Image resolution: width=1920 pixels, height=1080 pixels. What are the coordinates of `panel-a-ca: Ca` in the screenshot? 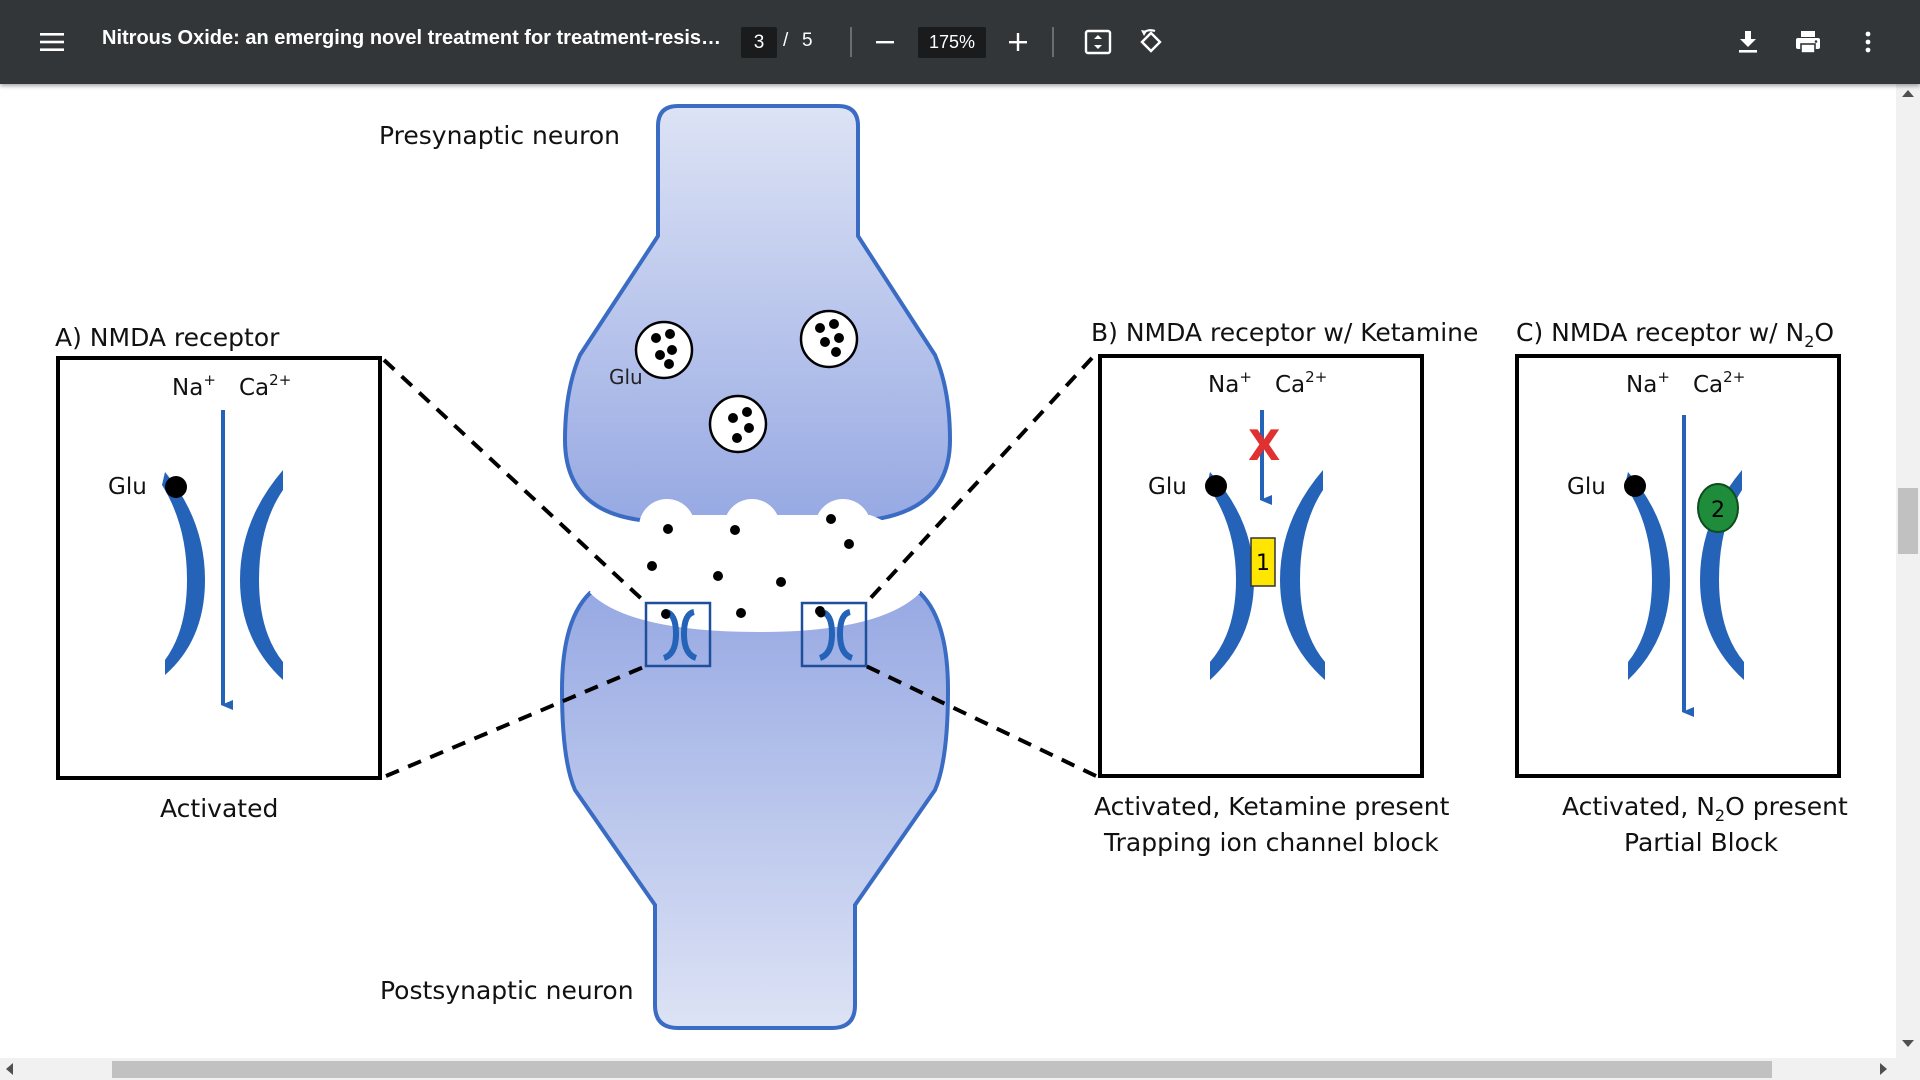 It's located at (254, 388).